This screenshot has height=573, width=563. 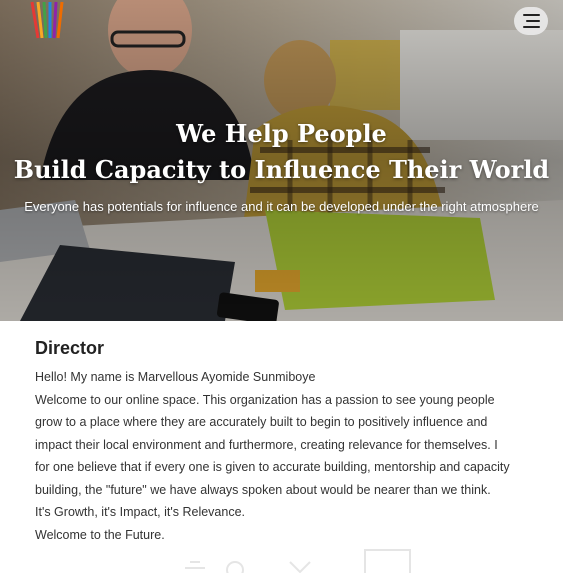 What do you see at coordinates (281, 169) in the screenshot?
I see `hero-title-line2: Build Capacity to Influence Their World` at bounding box center [281, 169].